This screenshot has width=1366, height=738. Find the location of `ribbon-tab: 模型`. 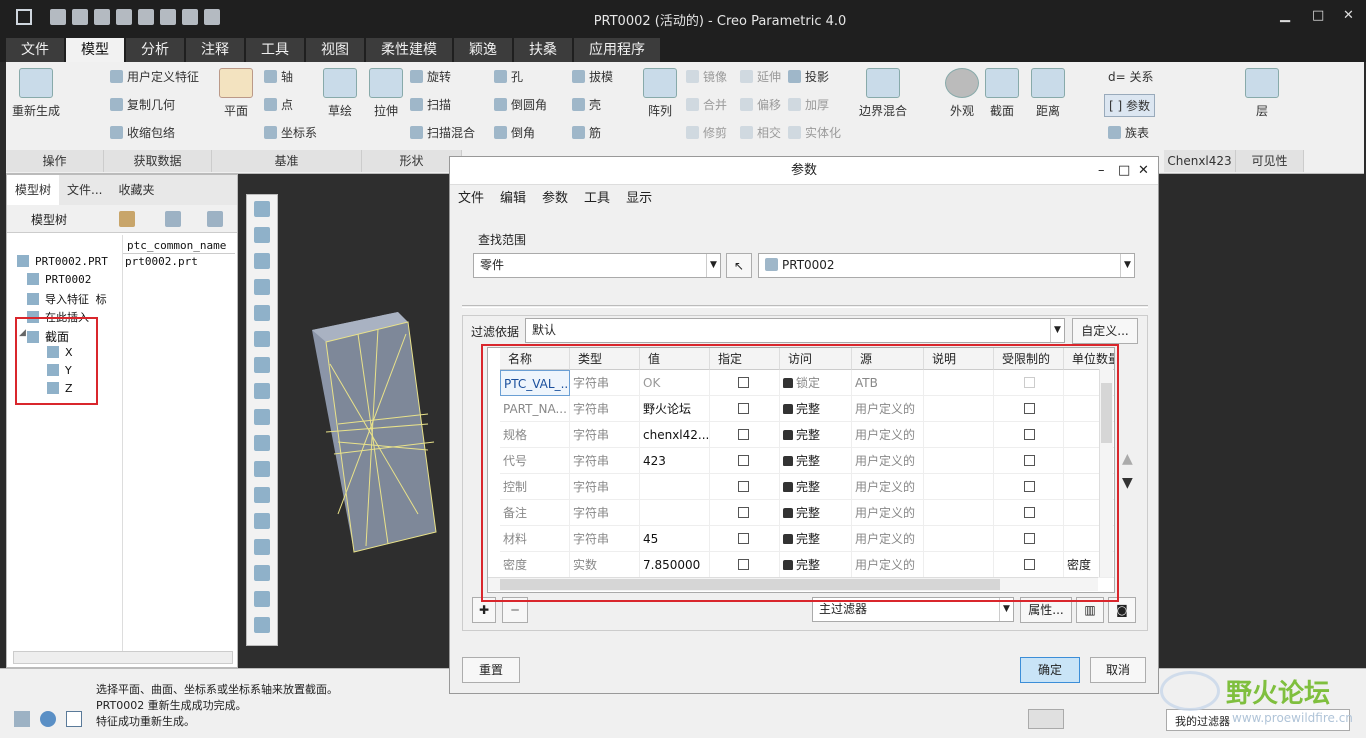

ribbon-tab: 模型 is located at coordinates (95, 50).